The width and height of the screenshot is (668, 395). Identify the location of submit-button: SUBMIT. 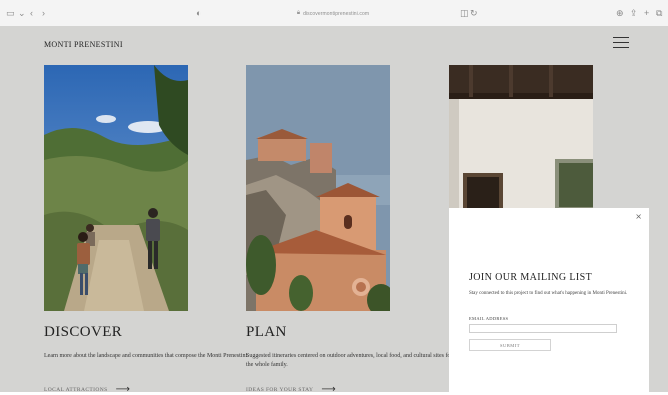
(510, 345).